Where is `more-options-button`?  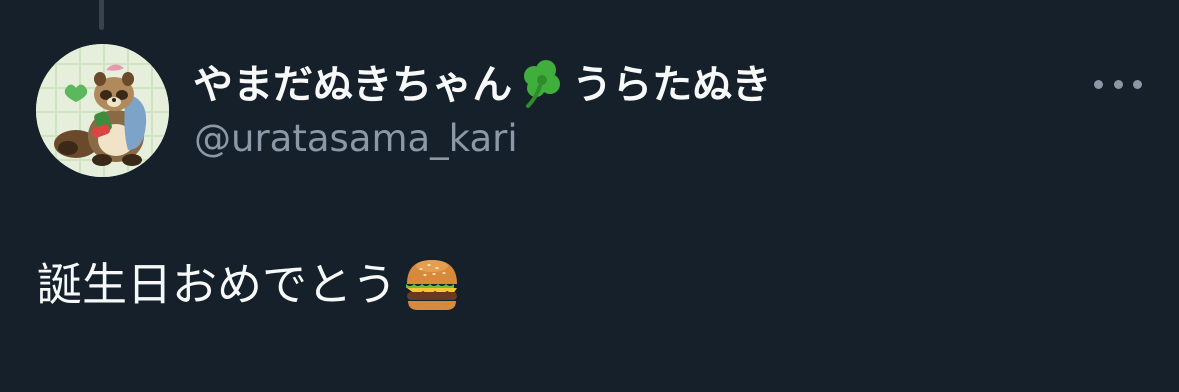
more-options-button is located at coordinates (1118, 84).